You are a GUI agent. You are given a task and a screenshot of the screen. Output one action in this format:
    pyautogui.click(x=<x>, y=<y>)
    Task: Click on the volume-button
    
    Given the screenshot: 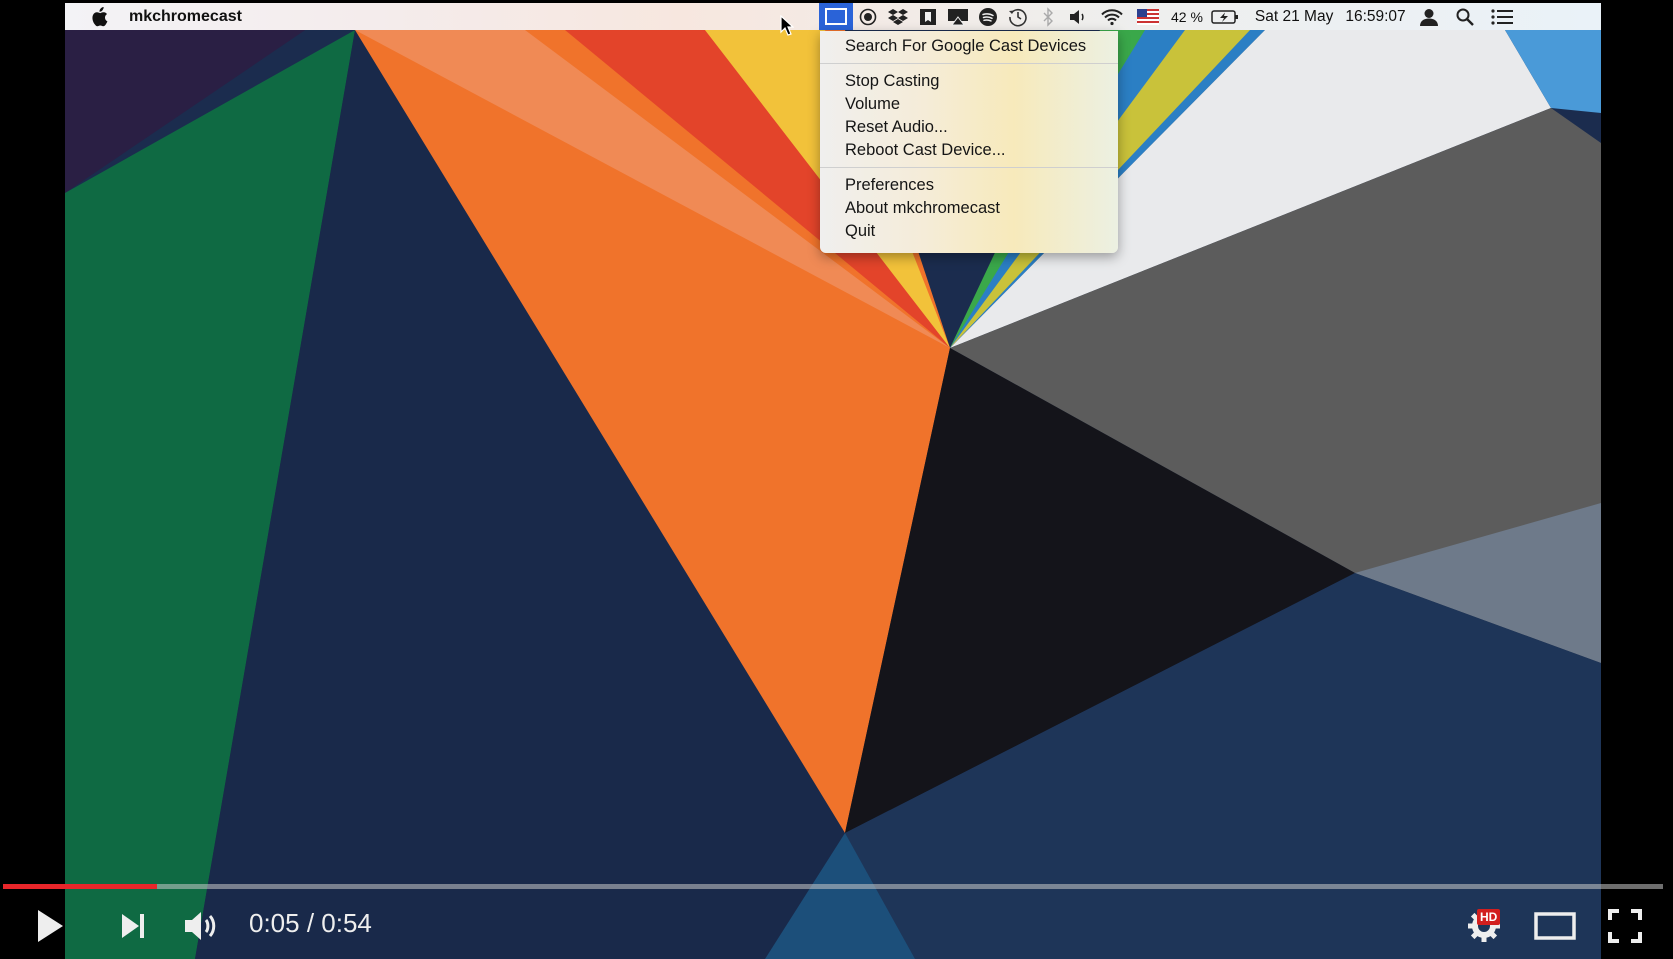 What is the action you would take?
    pyautogui.click(x=201, y=926)
    